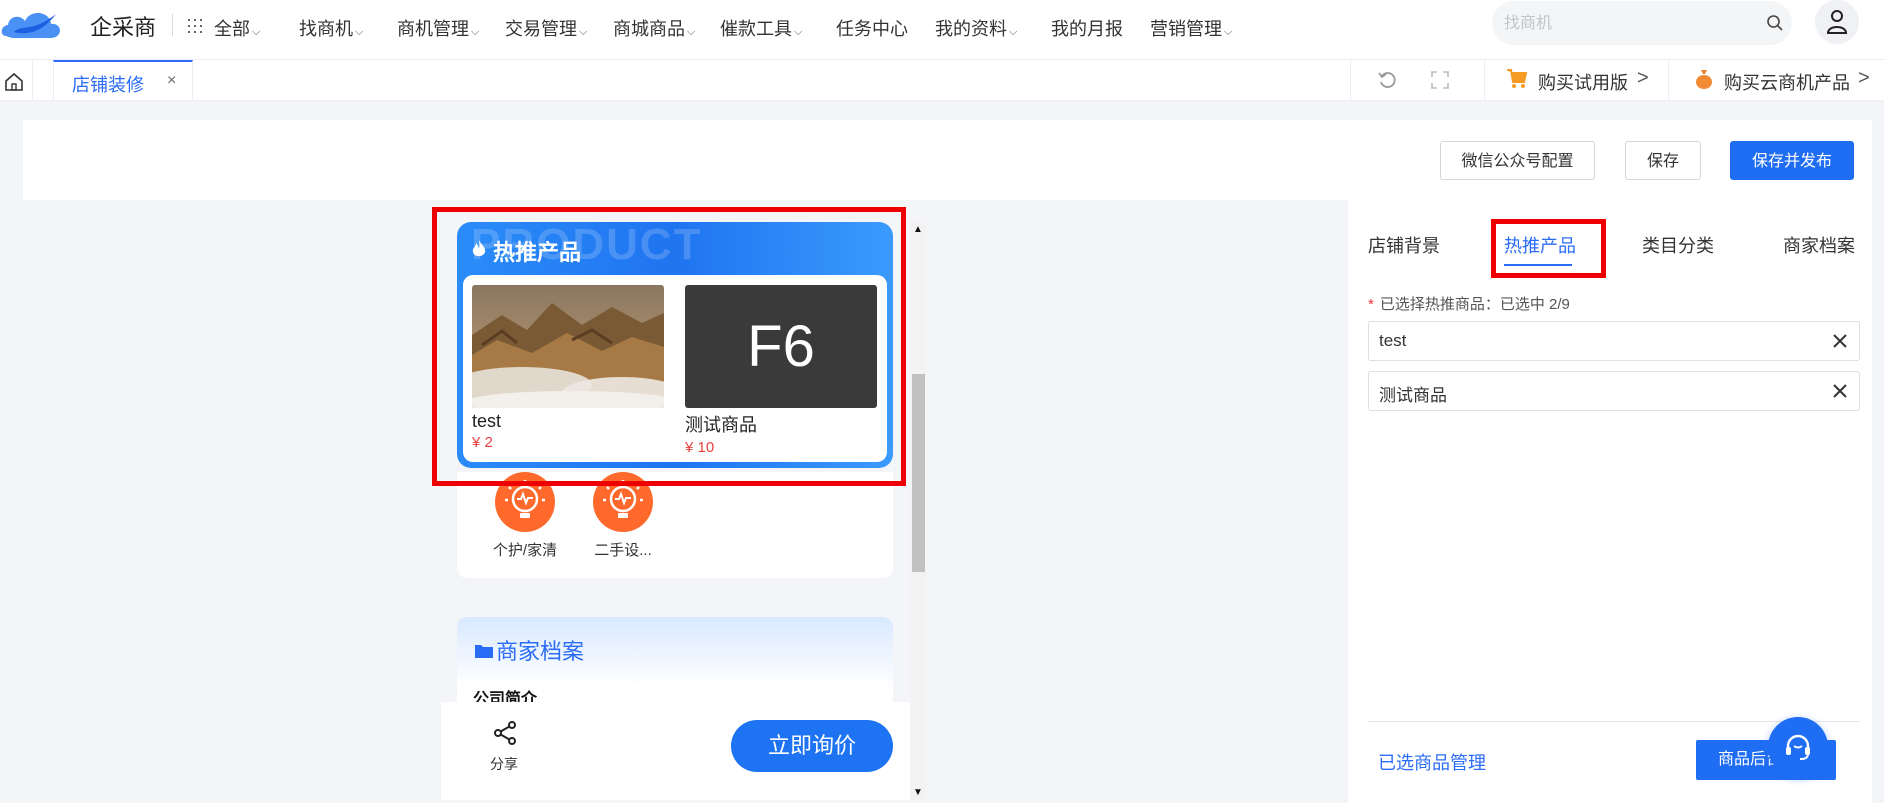 This screenshot has width=1884, height=803. Describe the element at coordinates (14, 82) in the screenshot. I see `home-icon` at that location.